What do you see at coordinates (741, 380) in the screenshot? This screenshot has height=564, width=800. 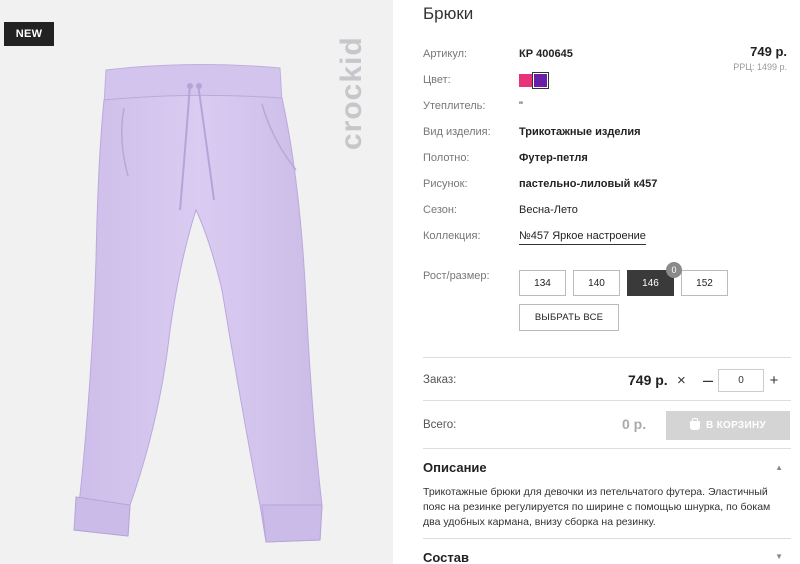 I see `quantity-input` at bounding box center [741, 380].